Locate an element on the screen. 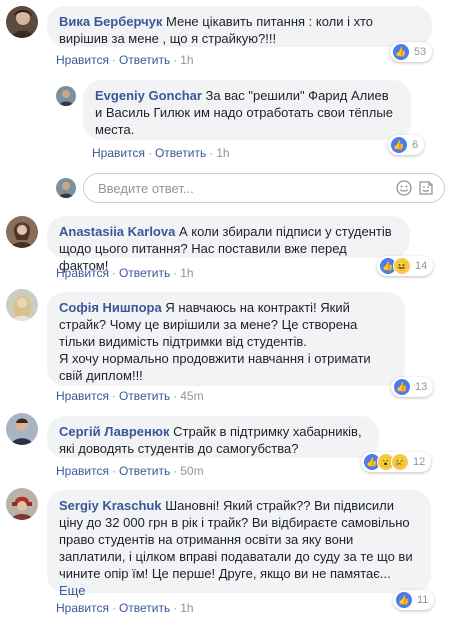  reaction-count: 12 is located at coordinates (419, 462).